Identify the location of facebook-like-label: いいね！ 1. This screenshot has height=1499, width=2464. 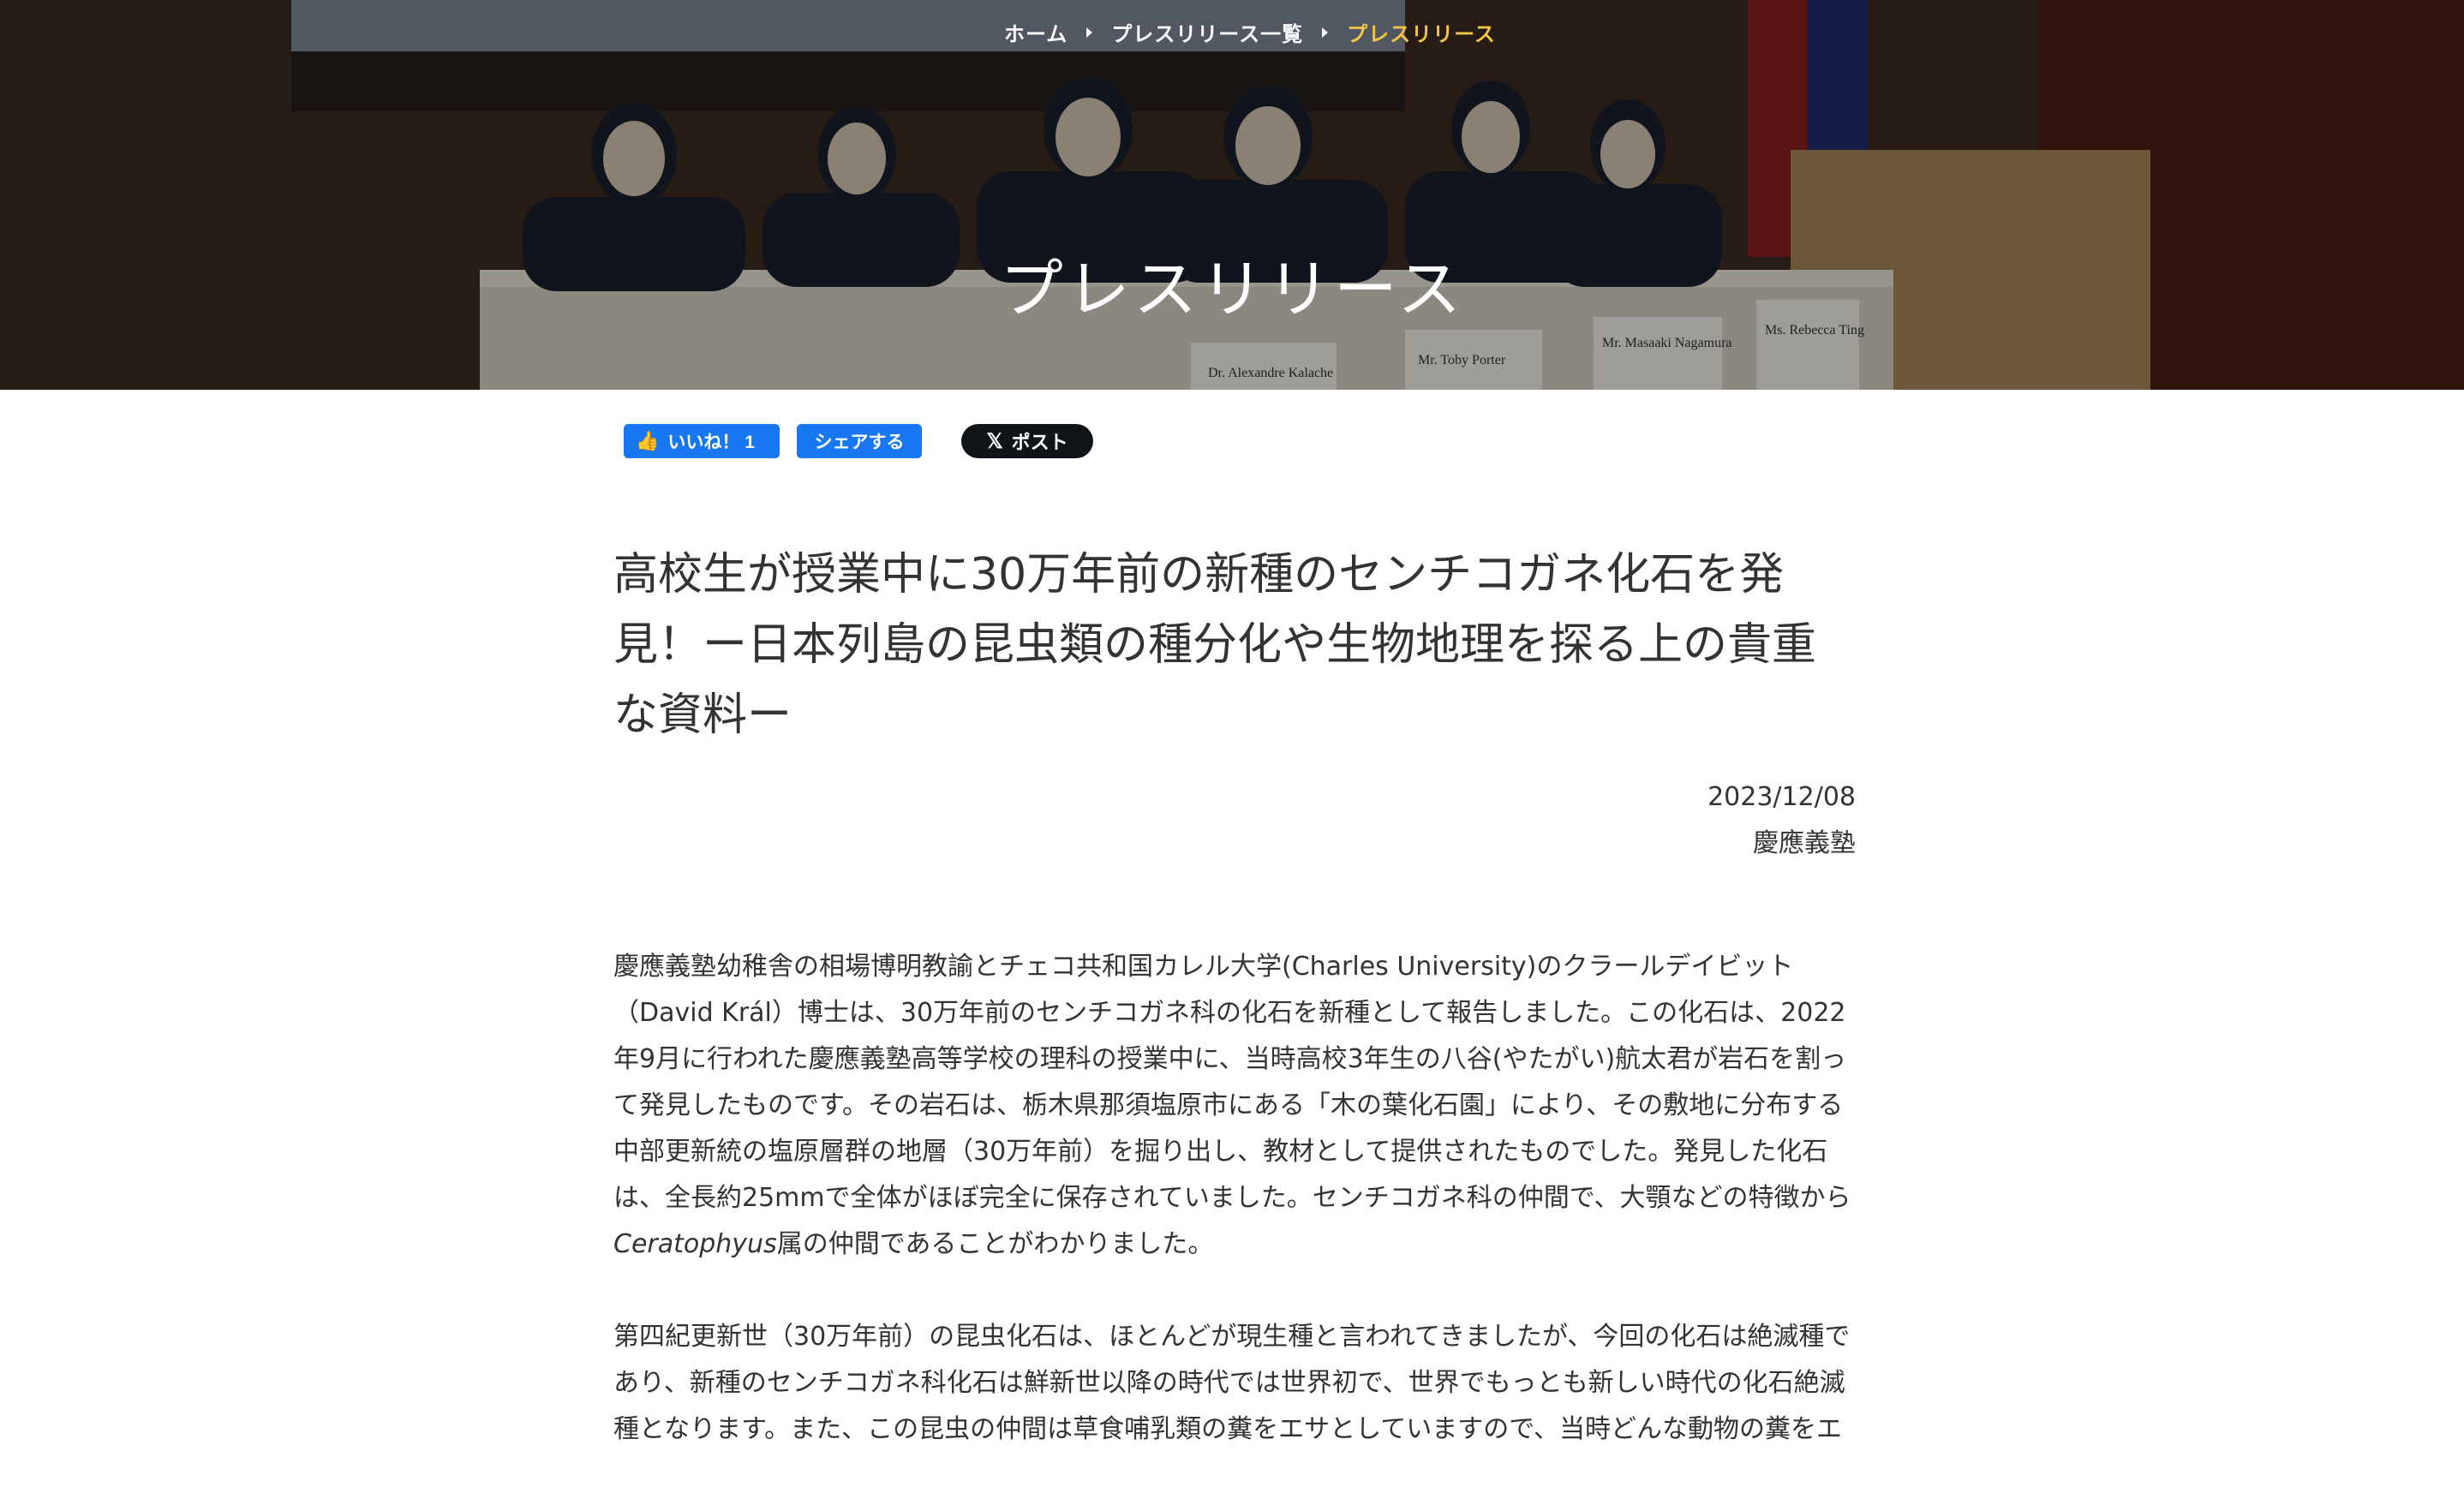
(711, 442).